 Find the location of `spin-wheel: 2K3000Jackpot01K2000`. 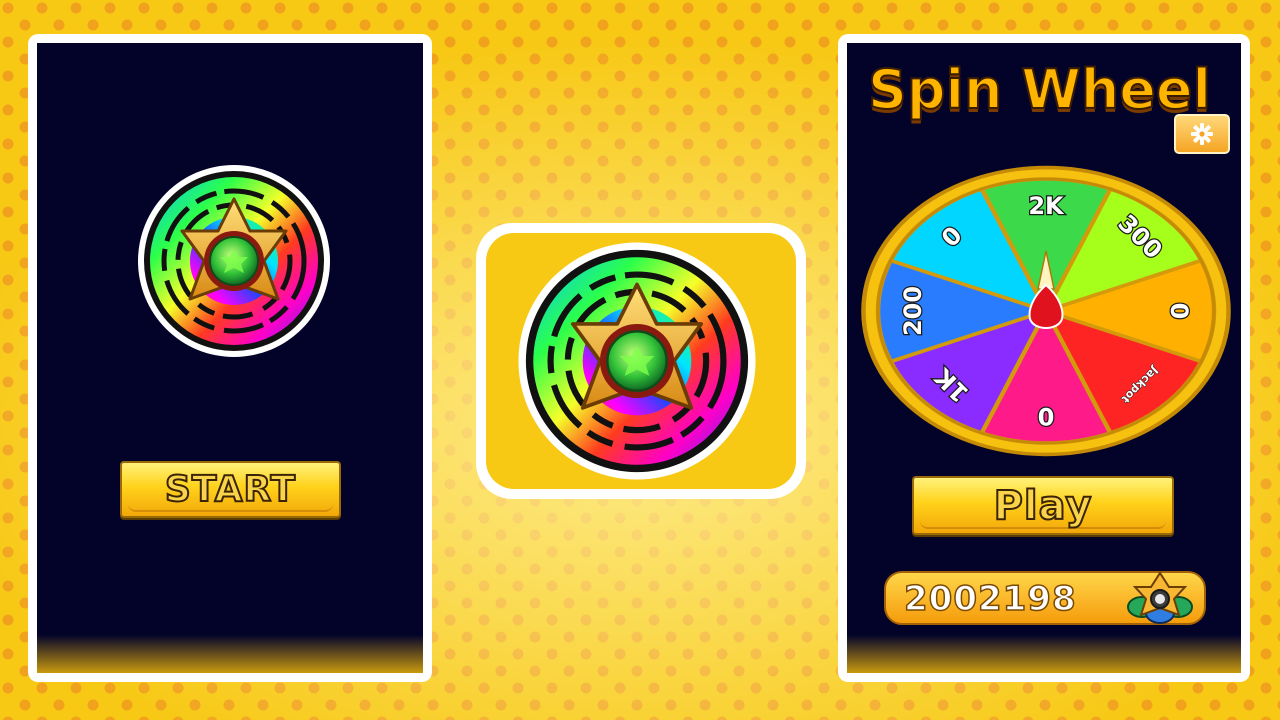

spin-wheel: 2K3000Jackpot01K2000 is located at coordinates (1046, 311).